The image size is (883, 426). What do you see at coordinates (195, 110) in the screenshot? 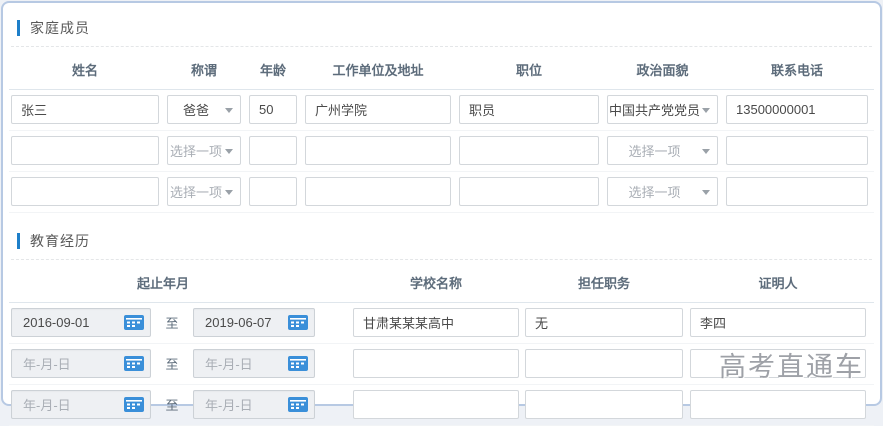
I see `relation-select-value: 爸爸` at bounding box center [195, 110].